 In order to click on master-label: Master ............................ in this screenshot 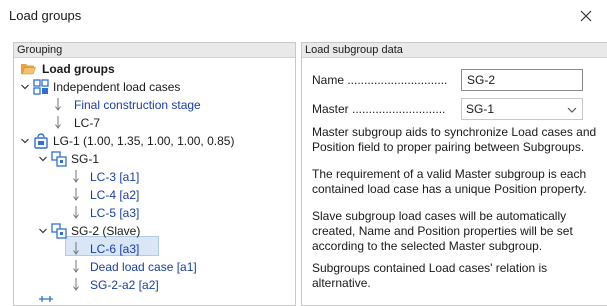, I will do `click(379, 109)`.